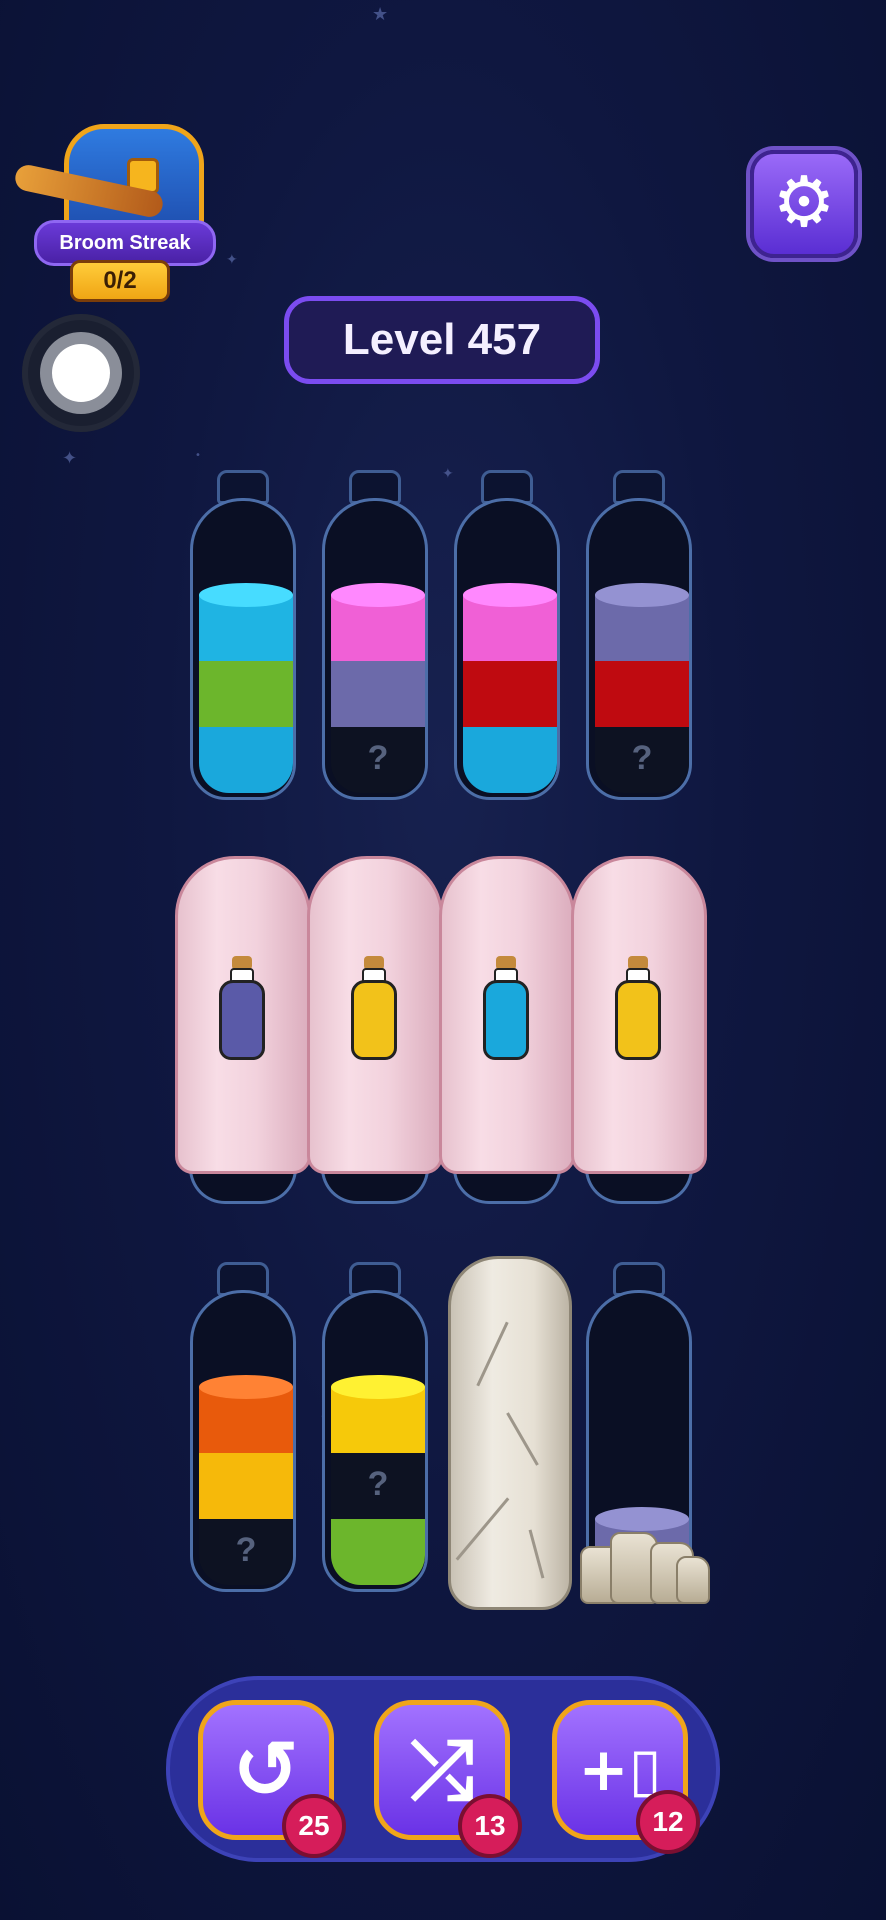 This screenshot has height=1920, width=886. What do you see at coordinates (645, 1566) in the screenshot?
I see `rock-pile` at bounding box center [645, 1566].